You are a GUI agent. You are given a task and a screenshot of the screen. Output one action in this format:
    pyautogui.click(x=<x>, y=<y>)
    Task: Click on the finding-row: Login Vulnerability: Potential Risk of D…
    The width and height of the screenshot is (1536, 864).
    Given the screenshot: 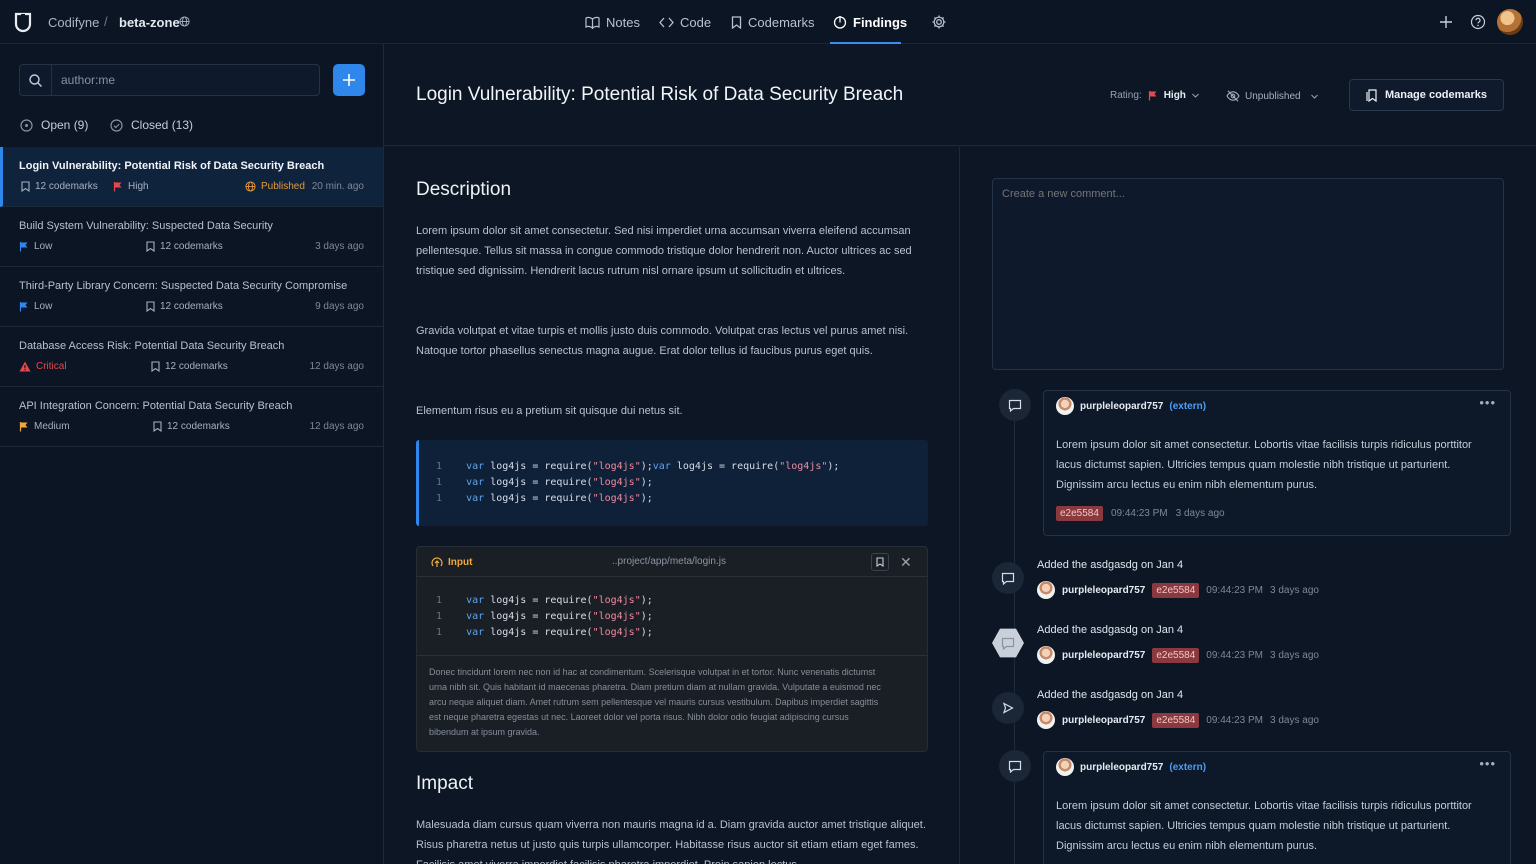 What is the action you would take?
    pyautogui.click(x=191, y=177)
    